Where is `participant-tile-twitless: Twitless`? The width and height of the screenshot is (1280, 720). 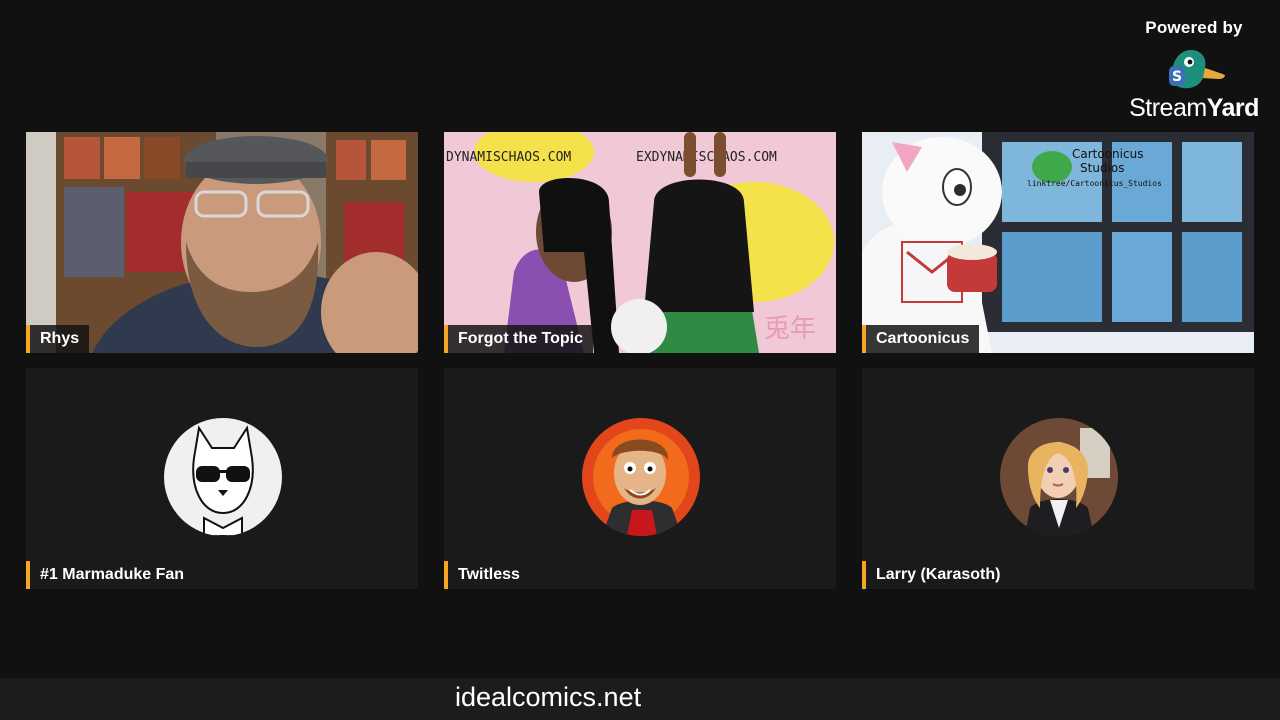
participant-tile-twitless: Twitless is located at coordinates (640, 478).